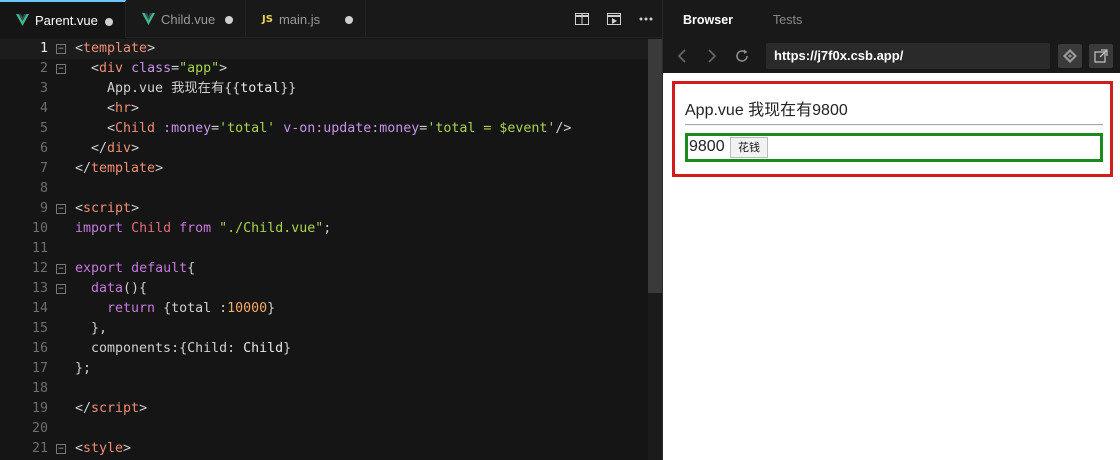  What do you see at coordinates (324, 149) in the screenshot?
I see `code-line: 6 </div>` at bounding box center [324, 149].